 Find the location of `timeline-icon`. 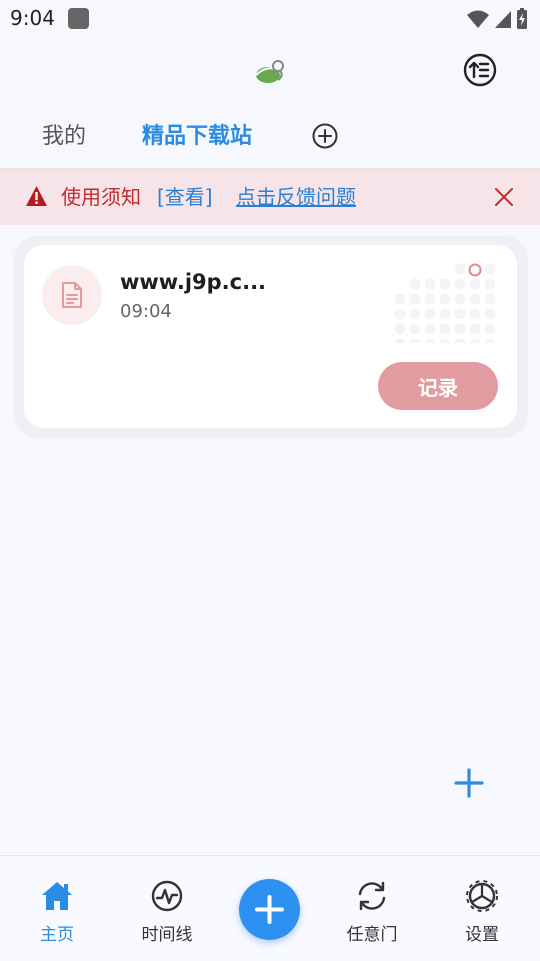

timeline-icon is located at coordinates (167, 896).